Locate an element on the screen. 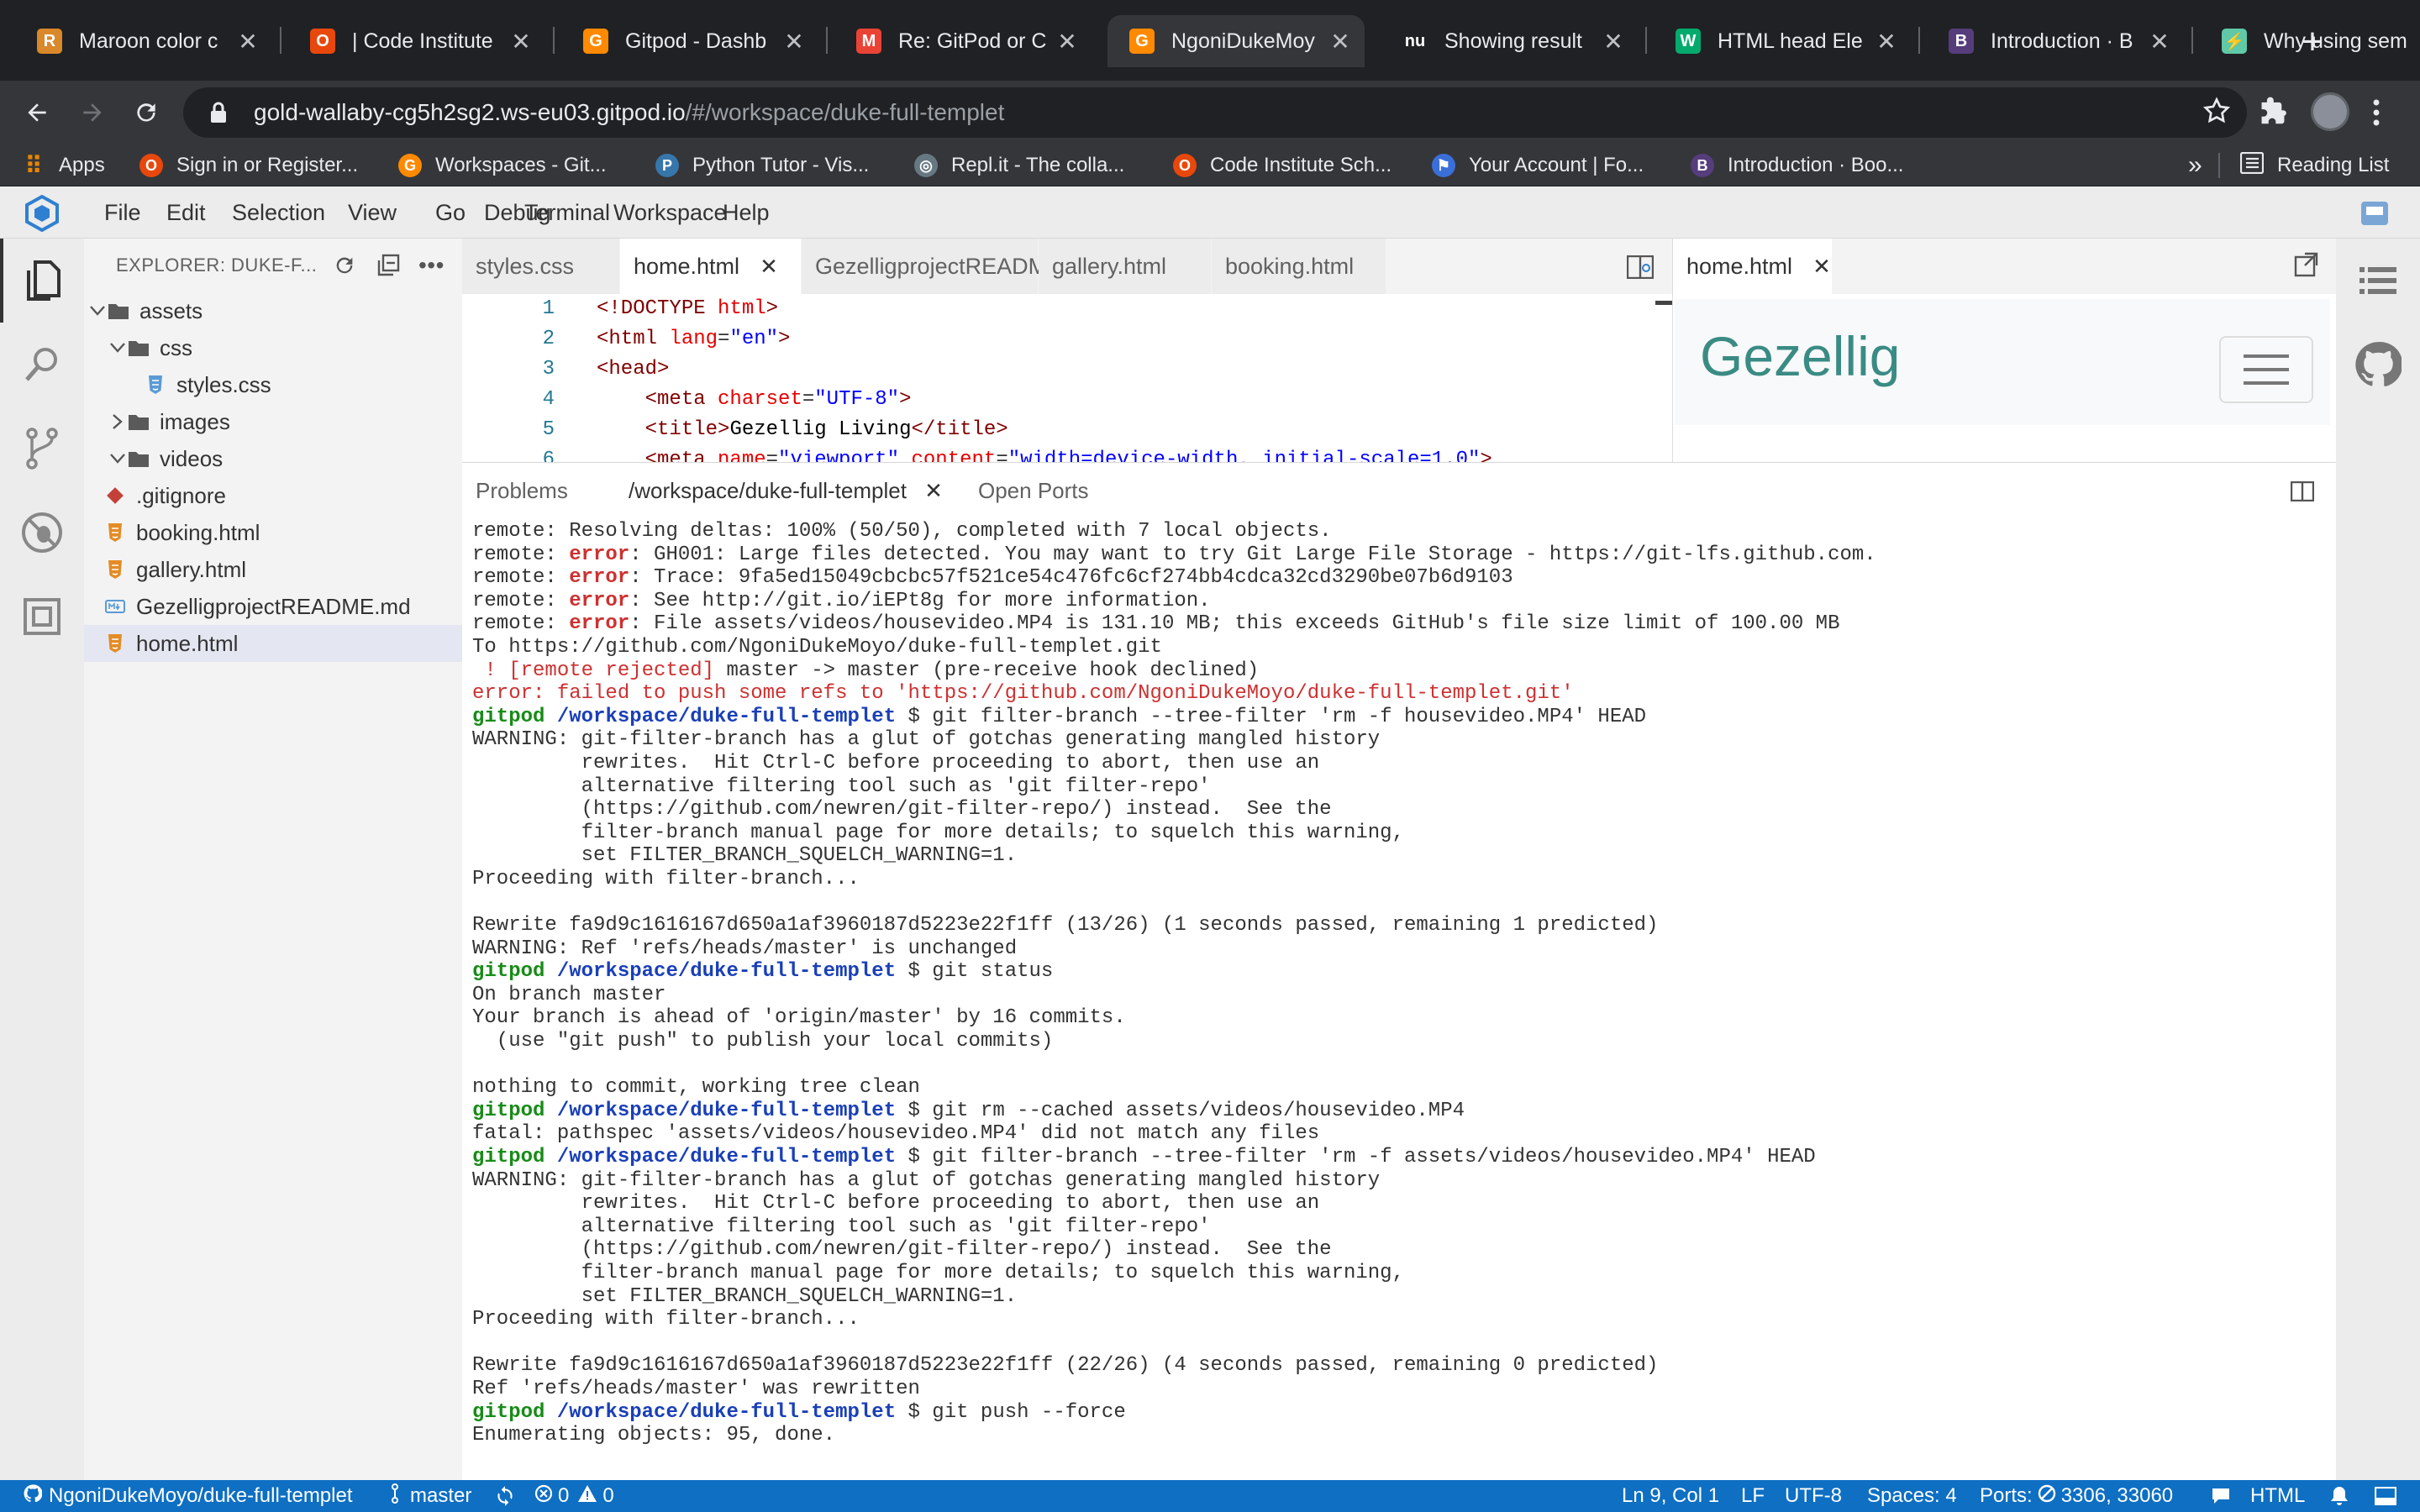  panel-tab: Open Ports is located at coordinates (1033, 490).